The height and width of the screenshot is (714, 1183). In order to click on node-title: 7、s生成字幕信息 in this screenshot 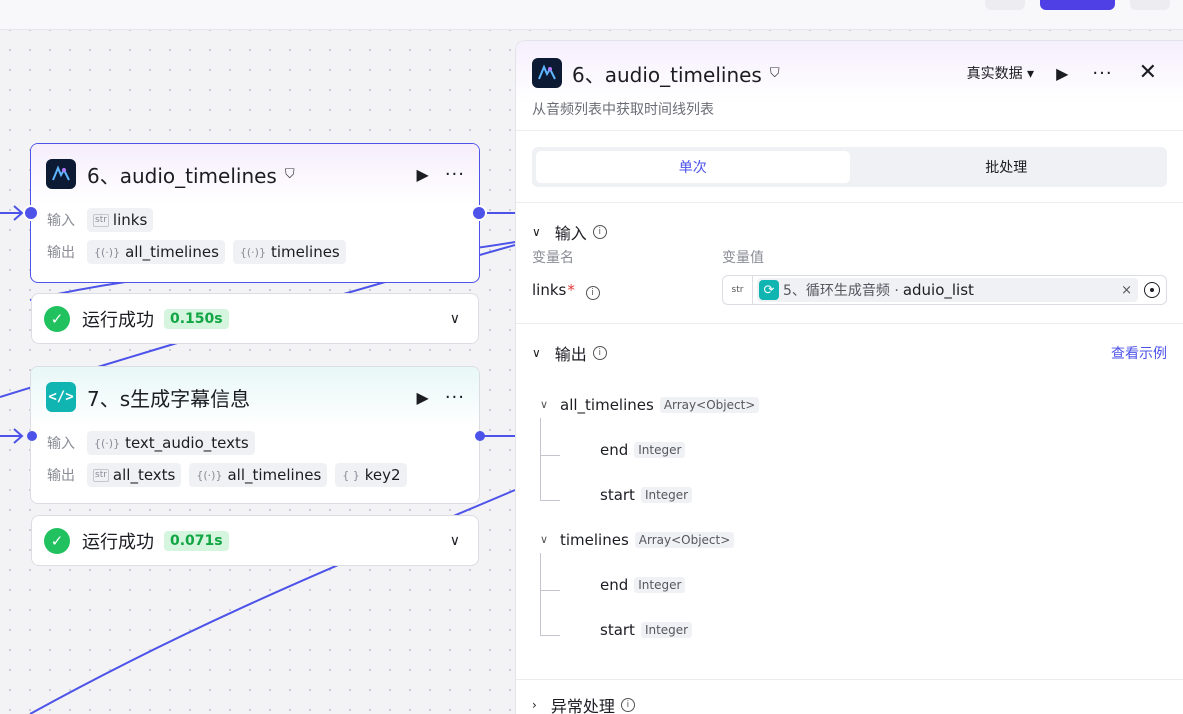, I will do `click(169, 398)`.